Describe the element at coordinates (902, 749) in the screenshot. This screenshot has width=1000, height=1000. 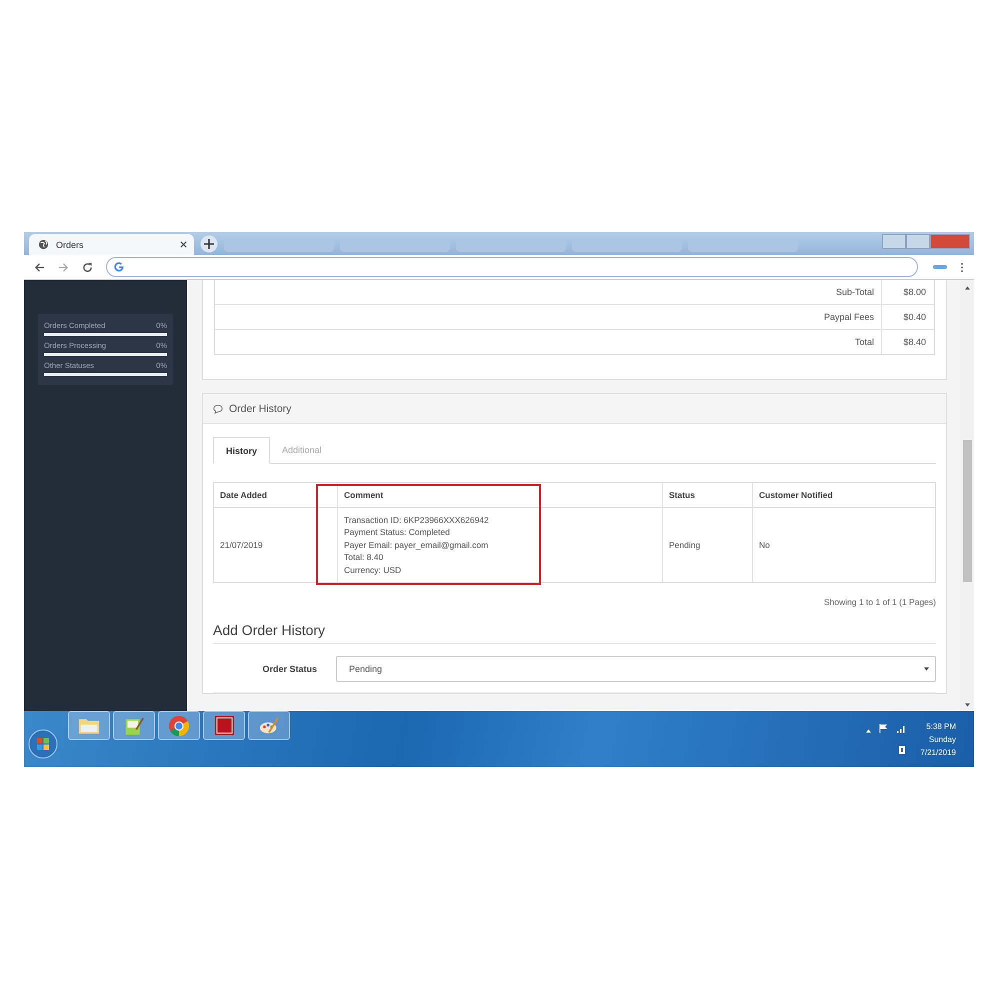
I see `power-icon` at that location.